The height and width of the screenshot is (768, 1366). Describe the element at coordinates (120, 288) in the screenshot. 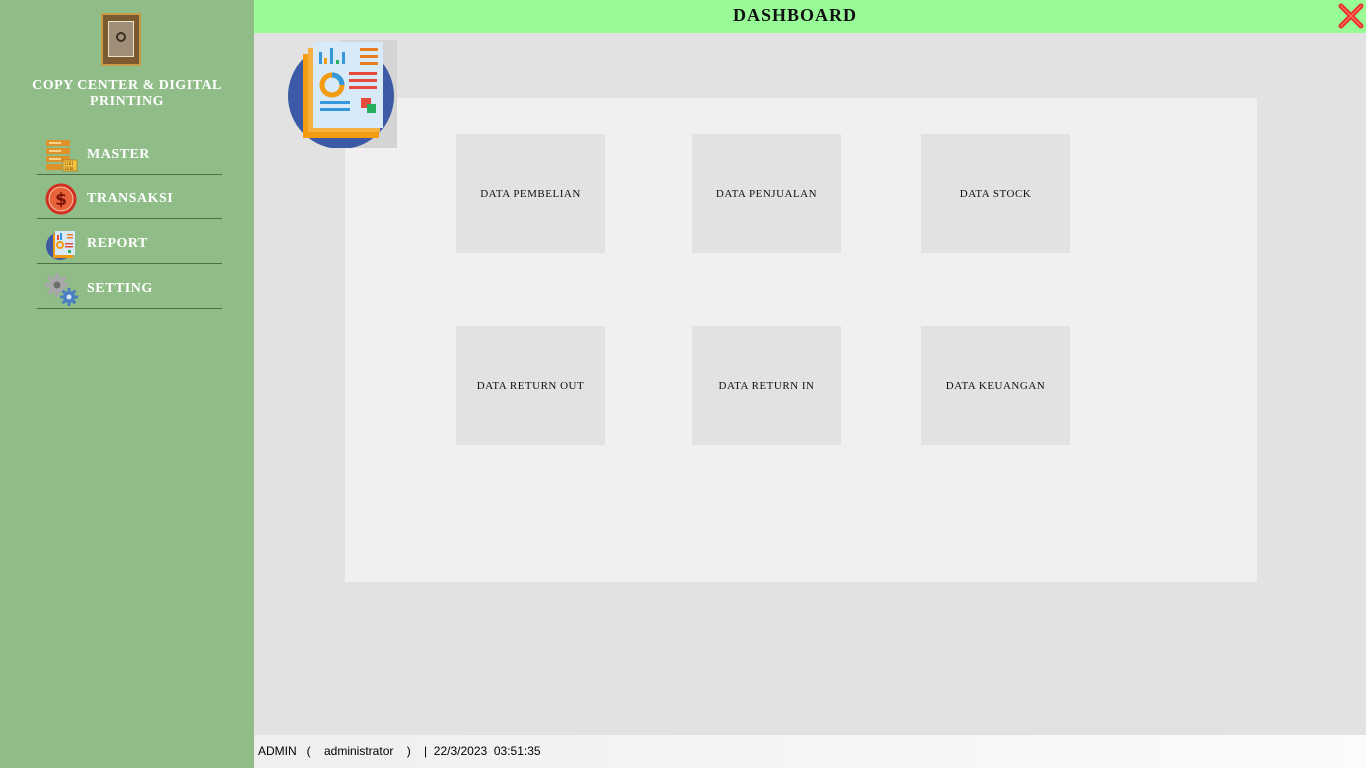

I see `sidebar-item-label: SETTING` at that location.